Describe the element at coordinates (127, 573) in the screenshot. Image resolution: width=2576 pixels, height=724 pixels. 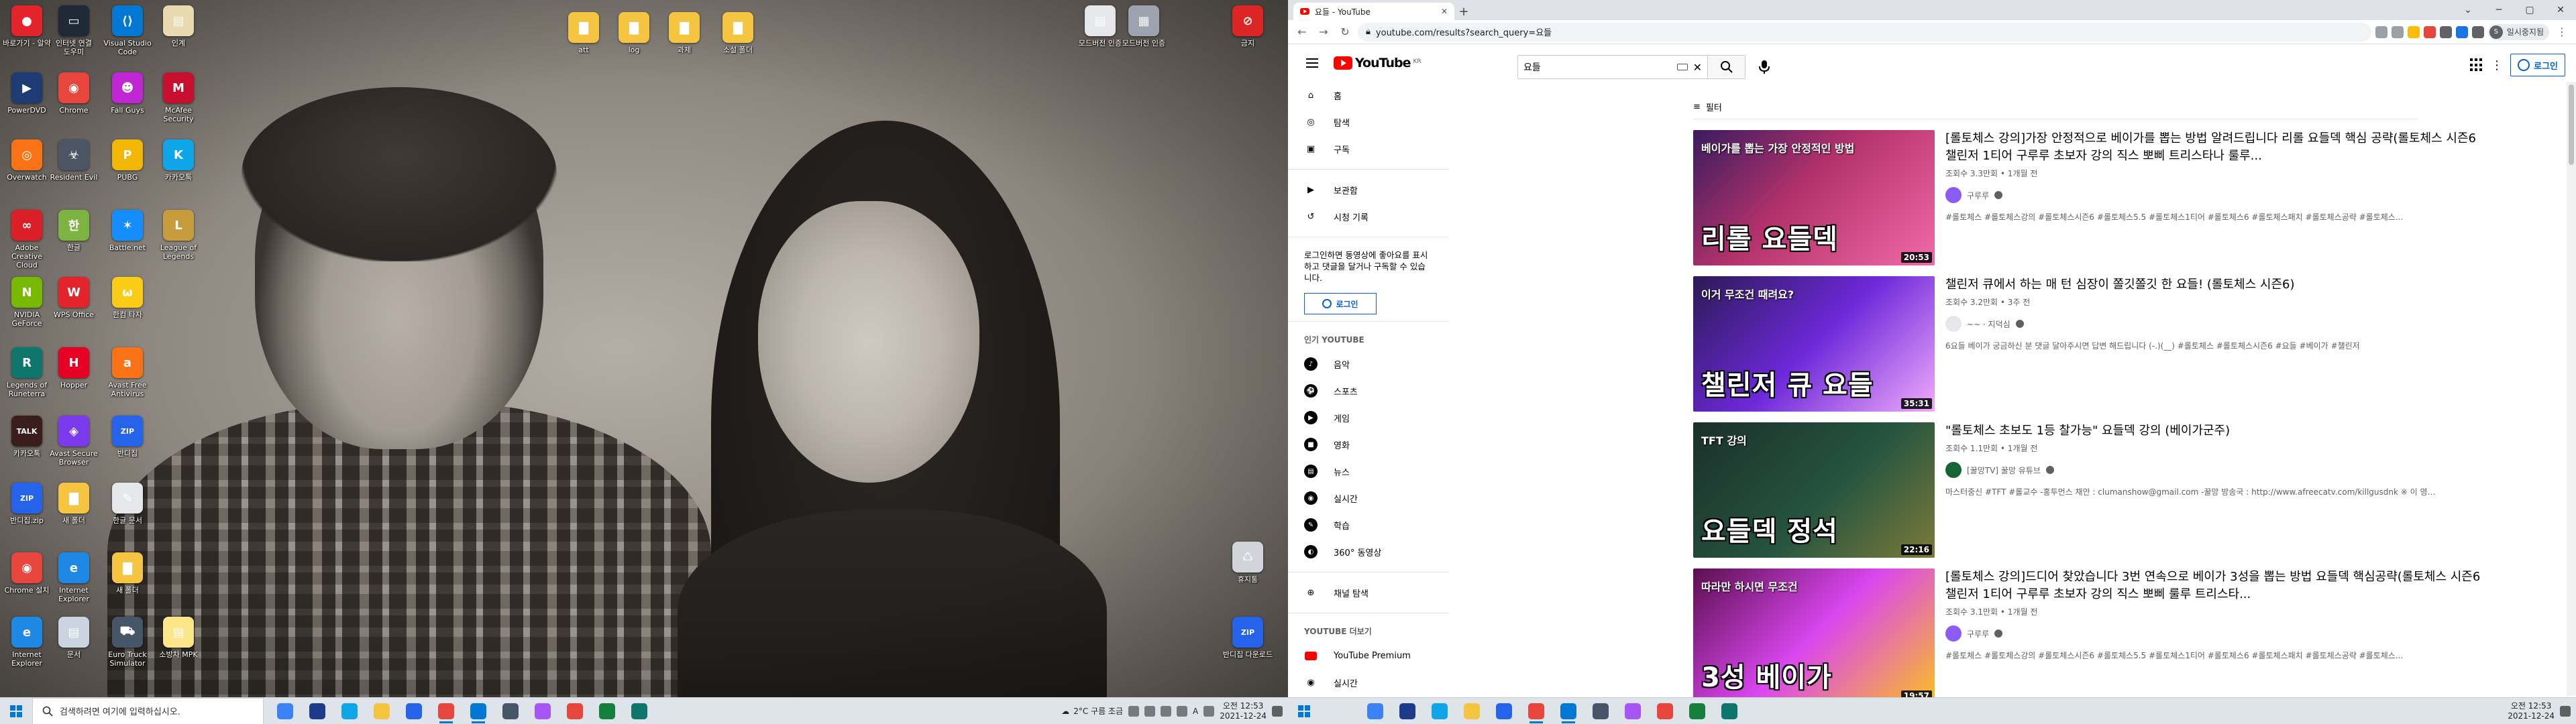
I see `desktop-icon: ▇ 새 폴더` at that location.